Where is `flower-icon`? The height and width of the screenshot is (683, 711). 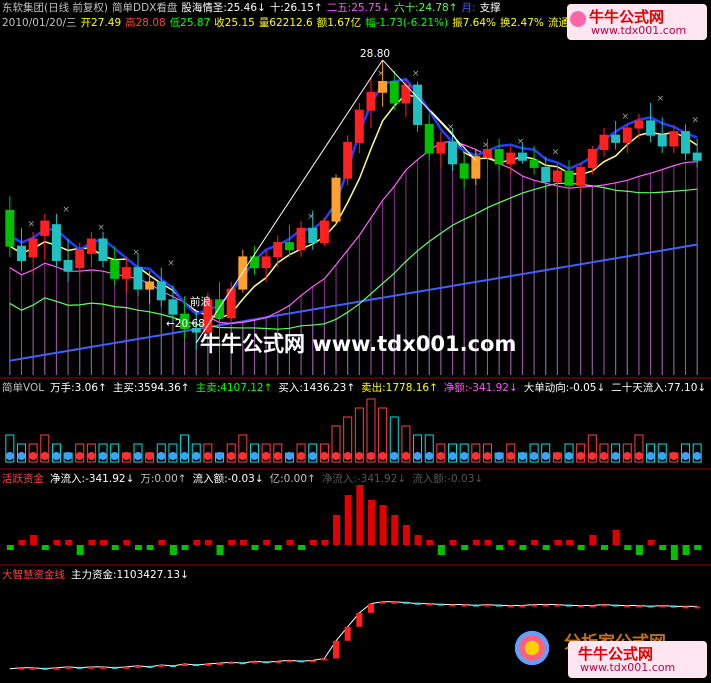
flower-icon is located at coordinates (532, 648).